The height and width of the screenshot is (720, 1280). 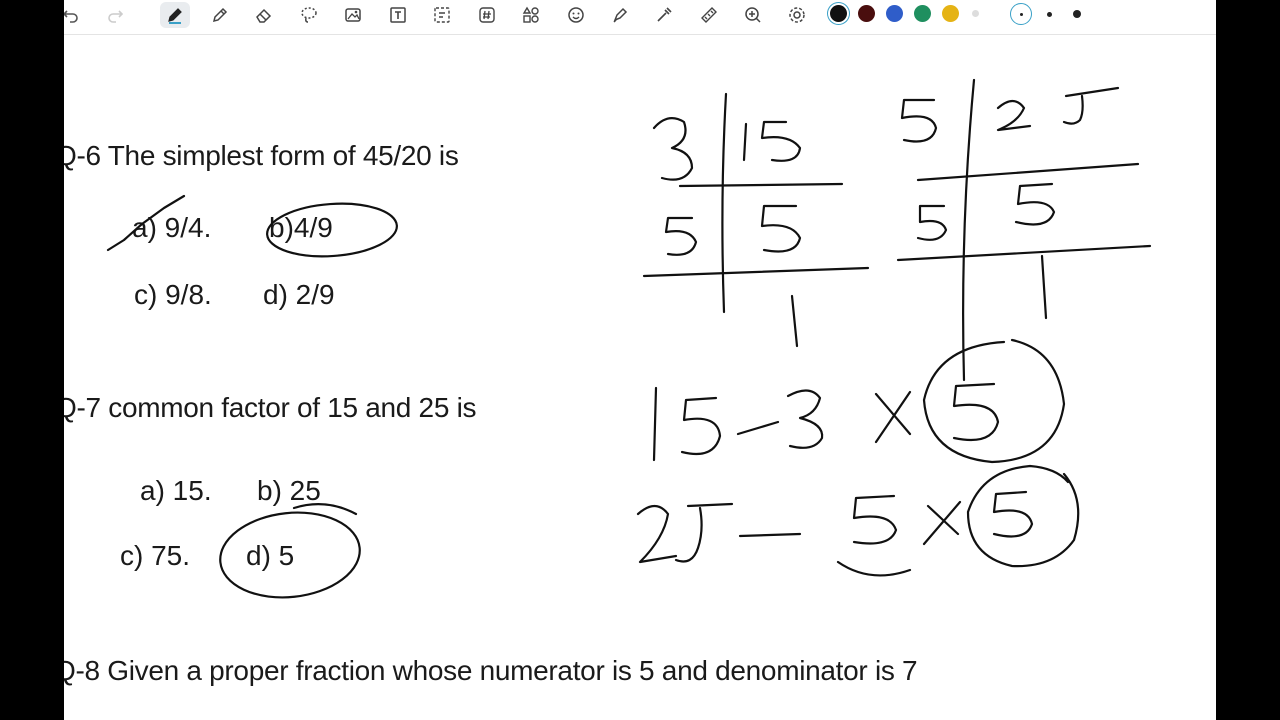 What do you see at coordinates (155, 555) in the screenshot?
I see `q7-option-c: c) 75.` at bounding box center [155, 555].